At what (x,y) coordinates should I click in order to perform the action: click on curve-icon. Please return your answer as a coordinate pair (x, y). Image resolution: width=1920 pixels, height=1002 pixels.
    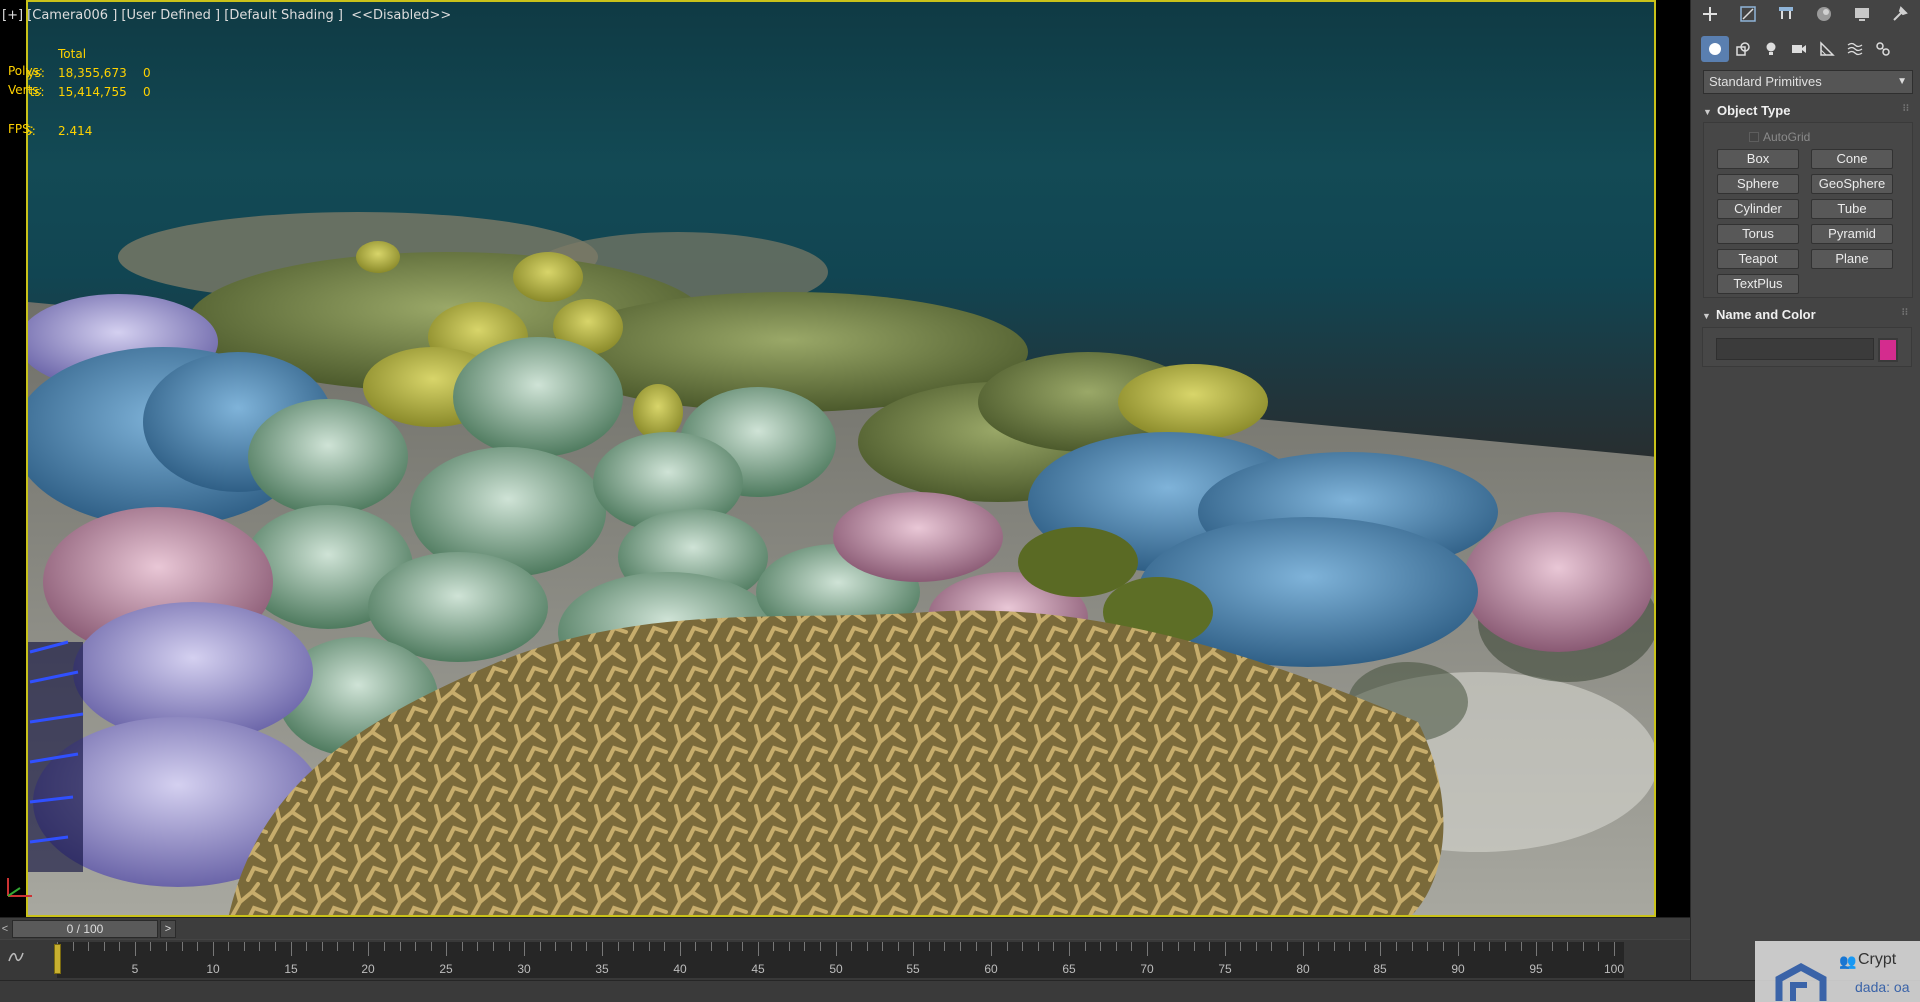
    Looking at the image, I should click on (16, 958).